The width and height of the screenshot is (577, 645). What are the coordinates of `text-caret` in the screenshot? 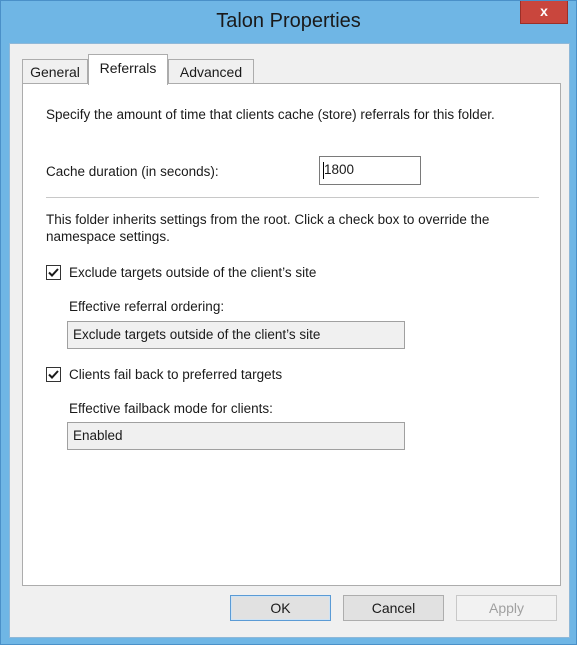 It's located at (323, 170).